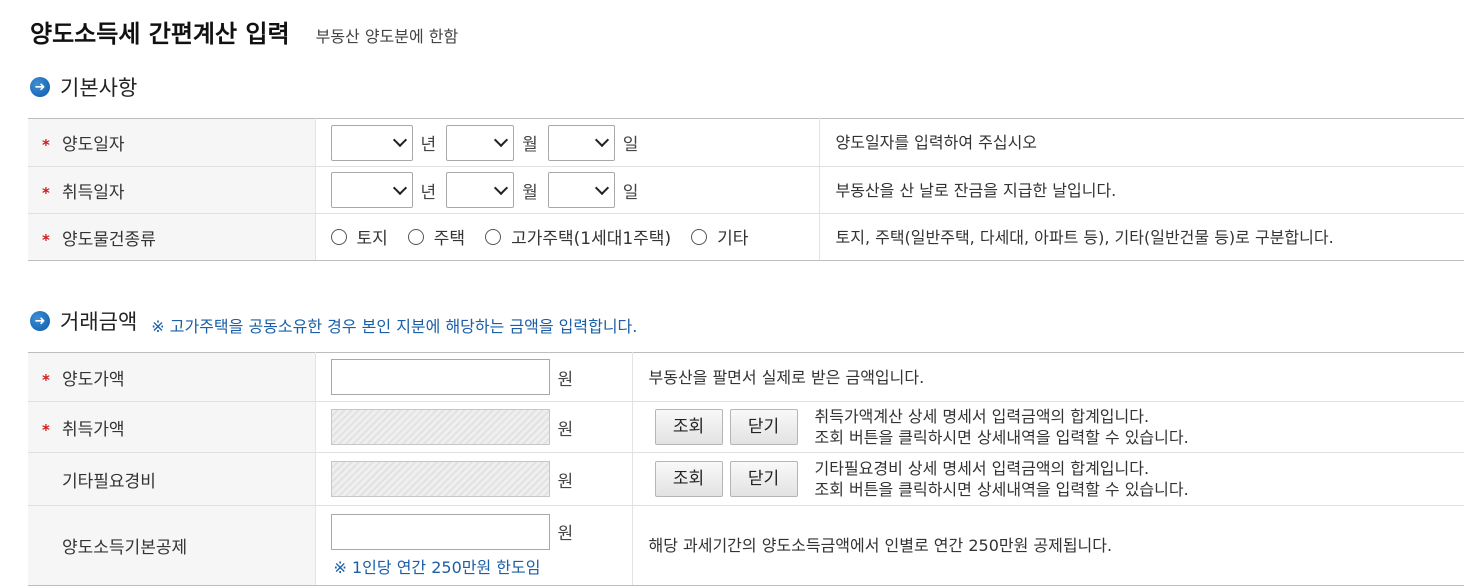 The image size is (1464, 586). Describe the element at coordinates (982, 468) in the screenshot. I see `other-expenses-desc-line1: 기타필요경비 상세 명세서 입력금액의 합계입니다.` at that location.